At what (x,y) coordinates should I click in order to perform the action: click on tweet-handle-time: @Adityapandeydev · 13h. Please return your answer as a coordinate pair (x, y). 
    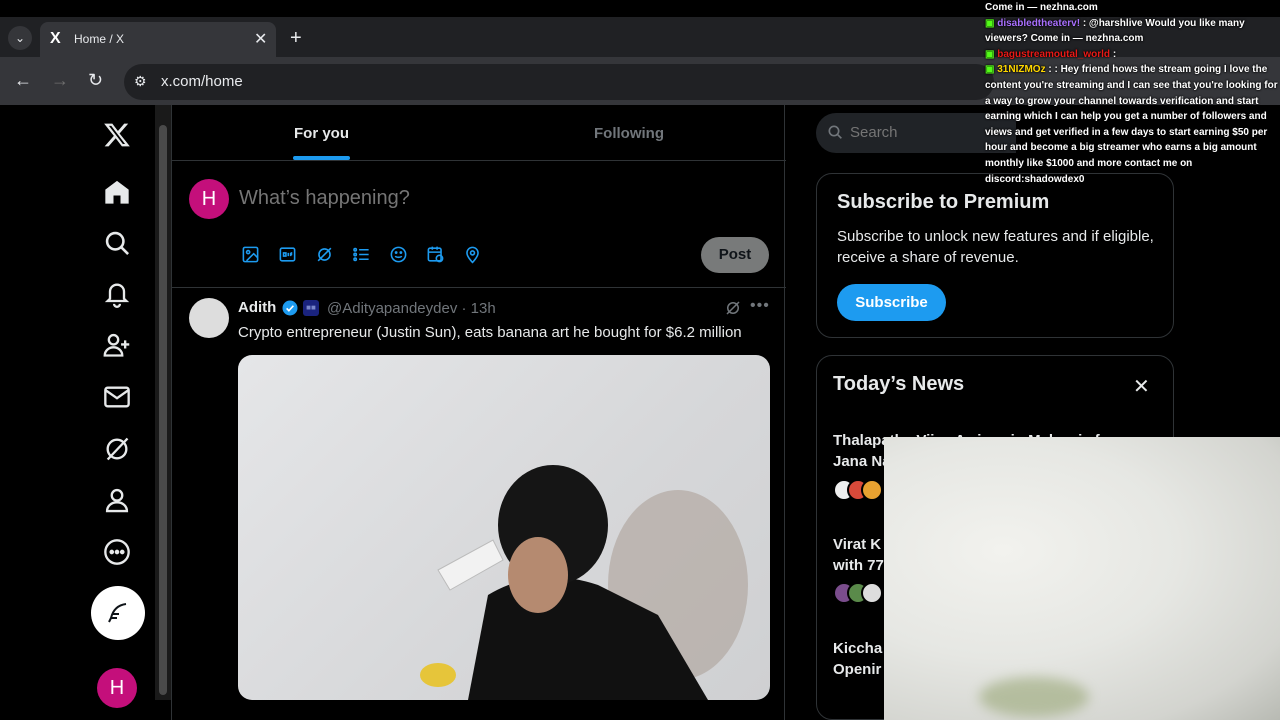
    Looking at the image, I should click on (411, 308).